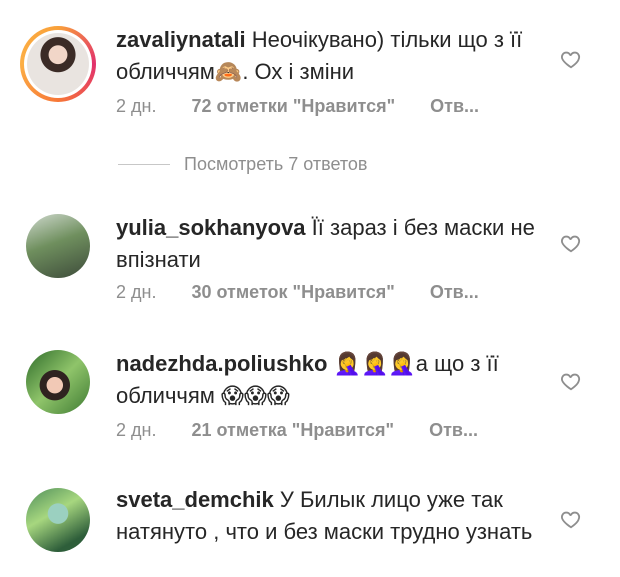 This screenshot has width=620, height=577. I want to click on username: yulia_sokhanyova, so click(211, 227).